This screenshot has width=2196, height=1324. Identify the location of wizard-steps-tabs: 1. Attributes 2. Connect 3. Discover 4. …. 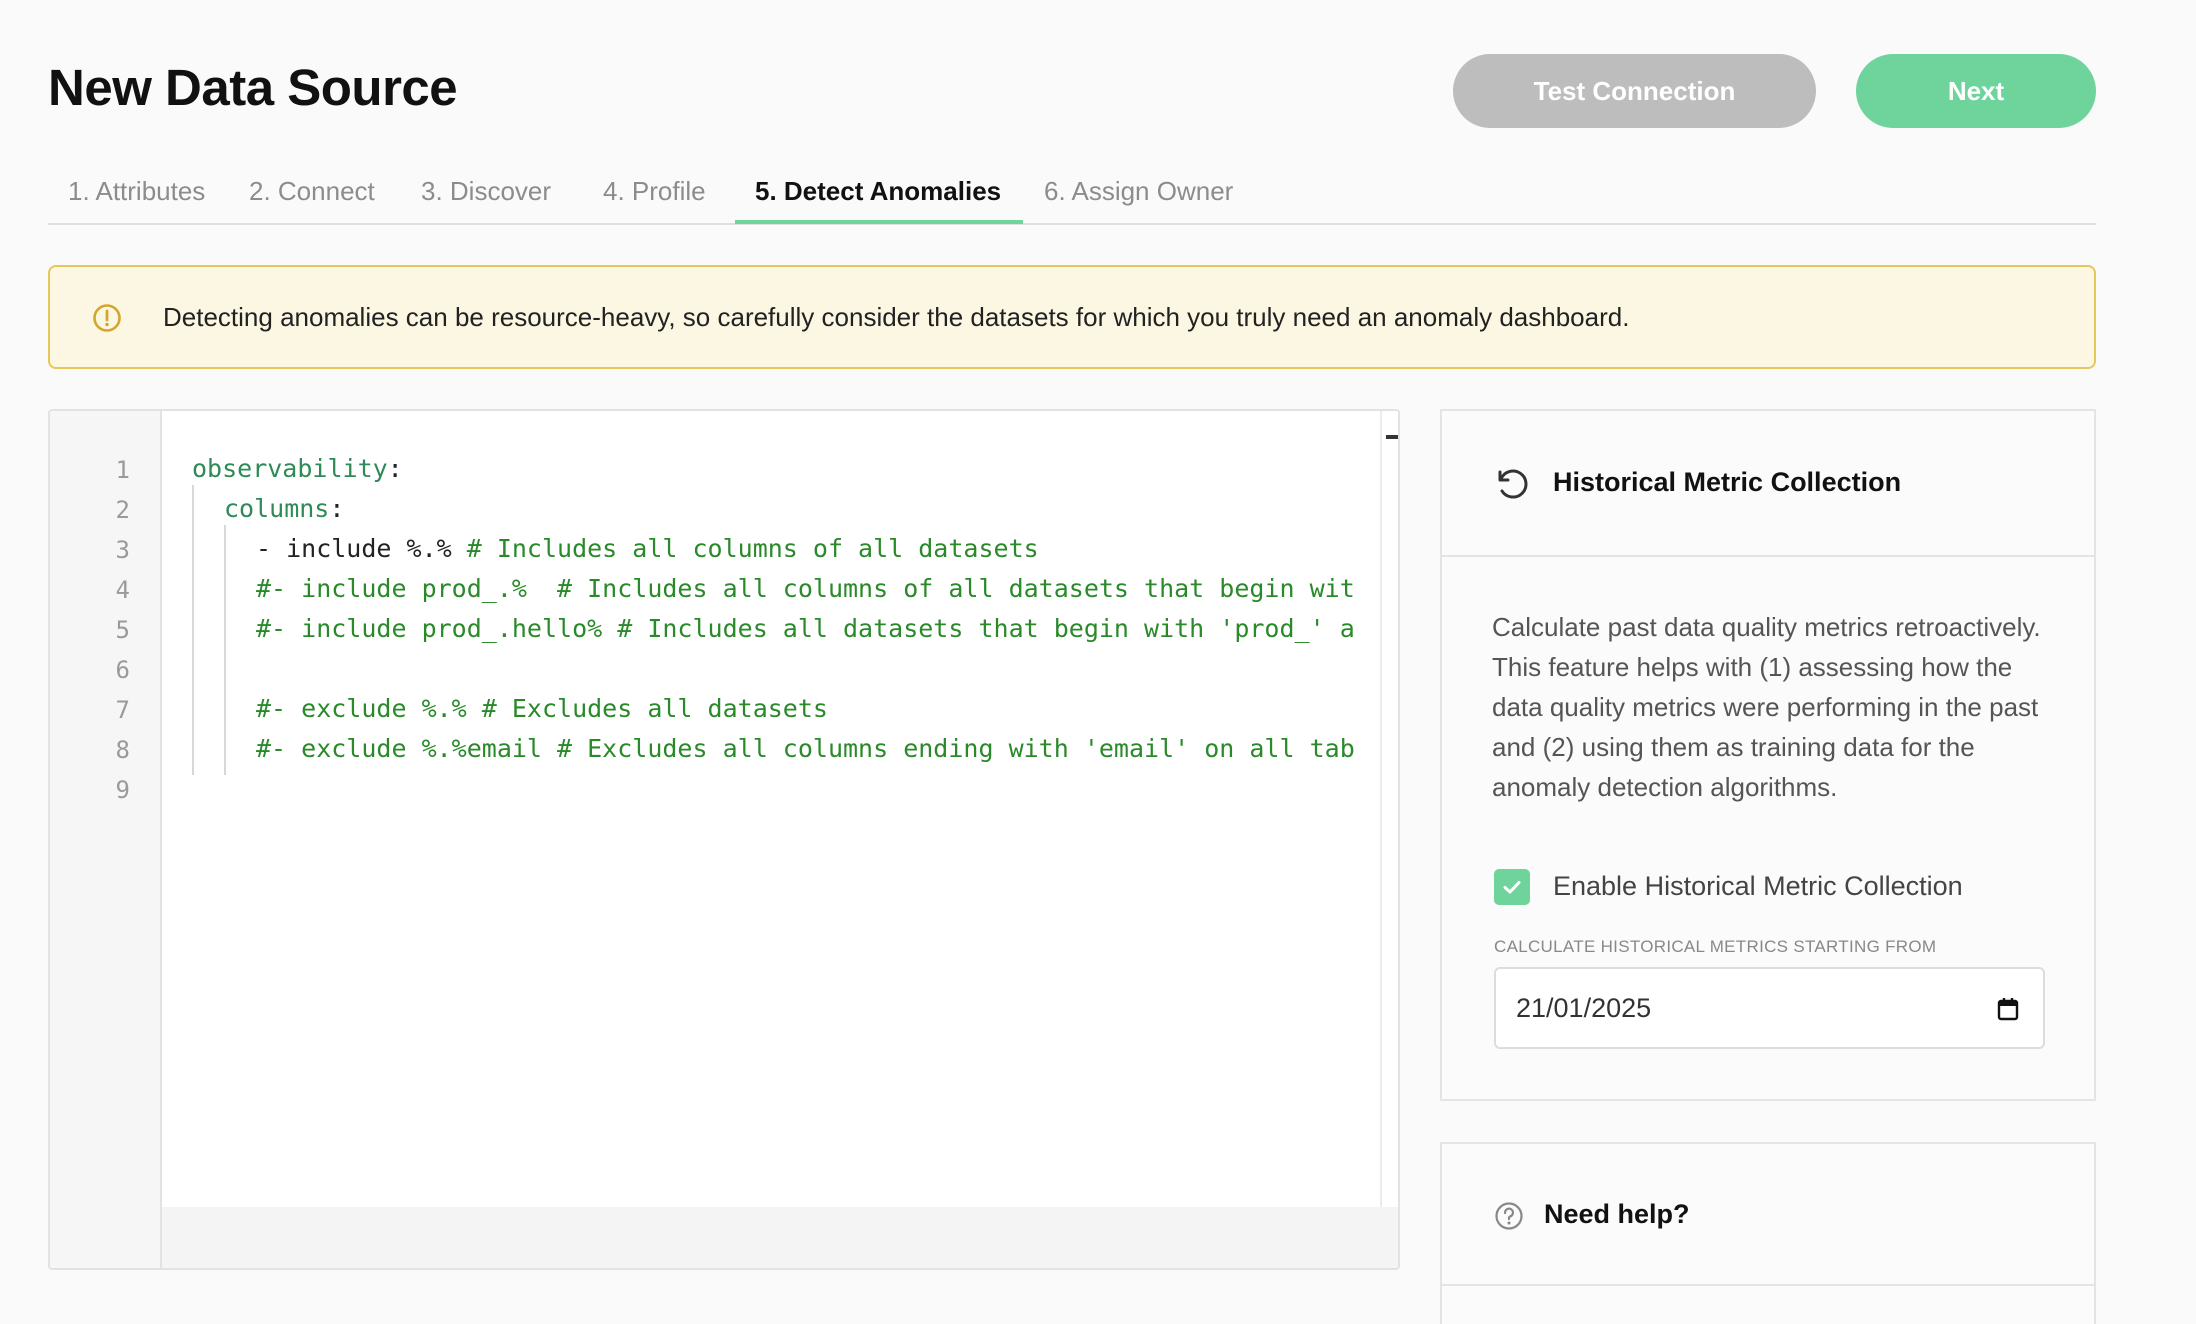
(1072, 196).